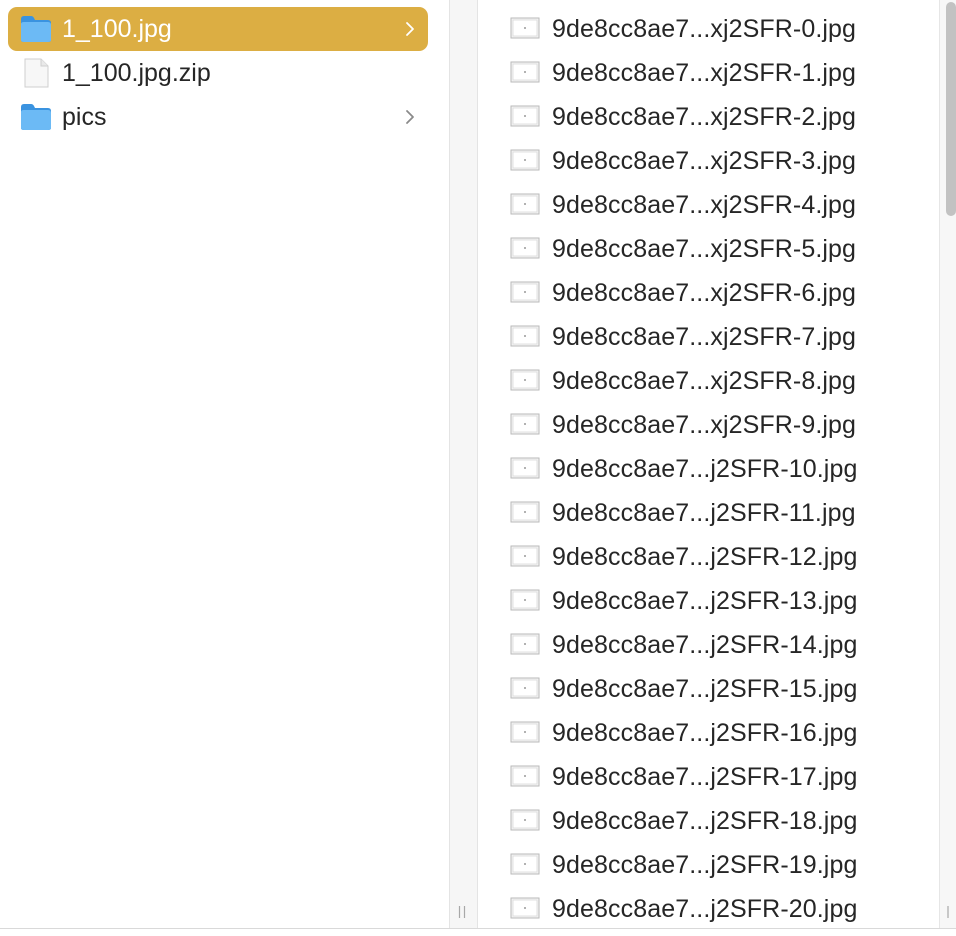  Describe the element at coordinates (704, 425) in the screenshot. I see `file-name: 9de8cc8ae7...xj2SFR-9.jpg` at that location.